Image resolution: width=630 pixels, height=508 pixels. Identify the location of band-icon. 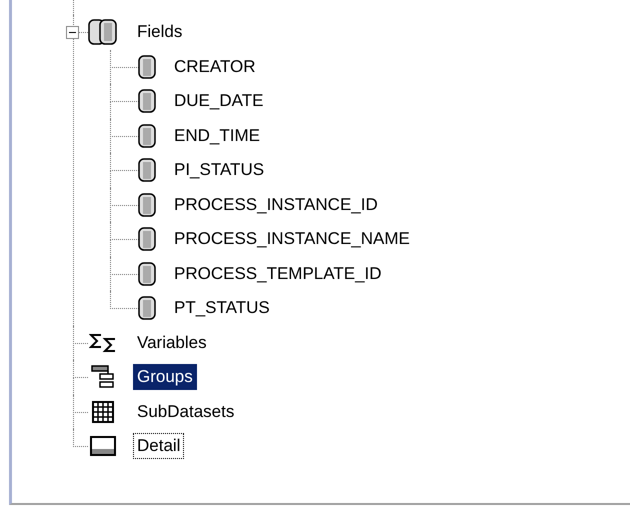
(103, 446).